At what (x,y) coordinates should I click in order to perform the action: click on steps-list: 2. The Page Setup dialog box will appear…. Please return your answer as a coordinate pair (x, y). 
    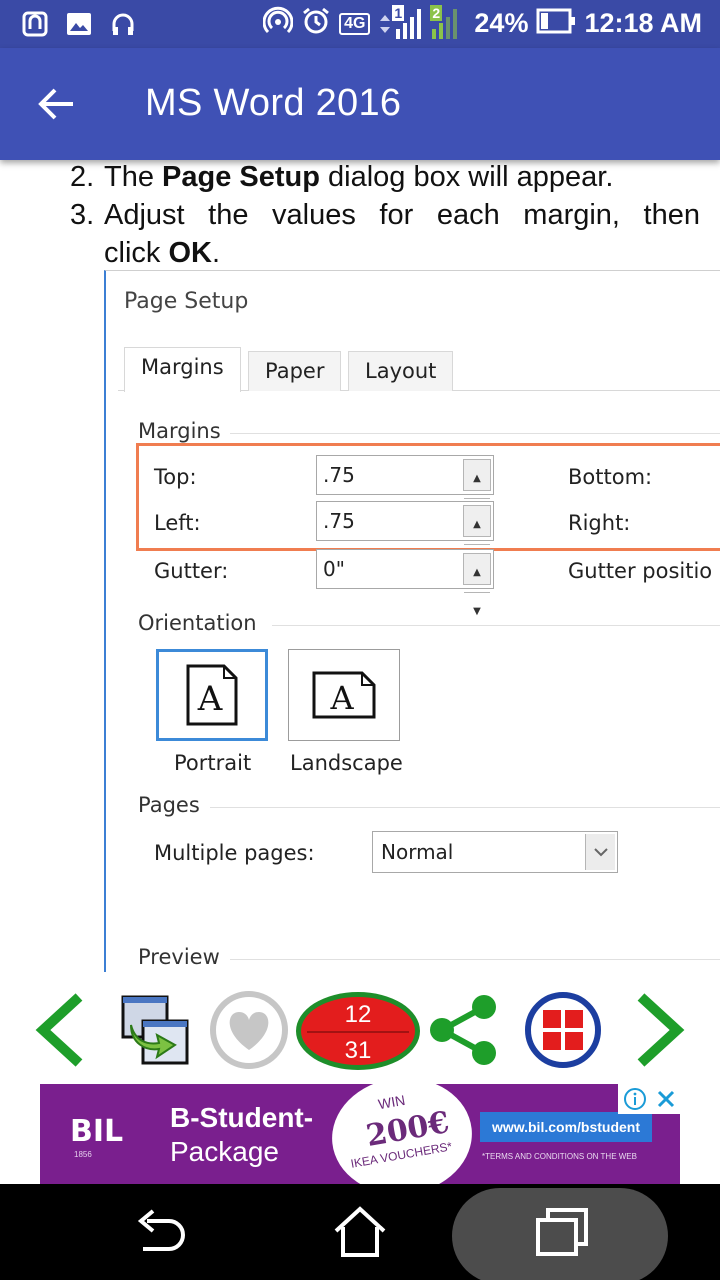
    Looking at the image, I should click on (385, 216).